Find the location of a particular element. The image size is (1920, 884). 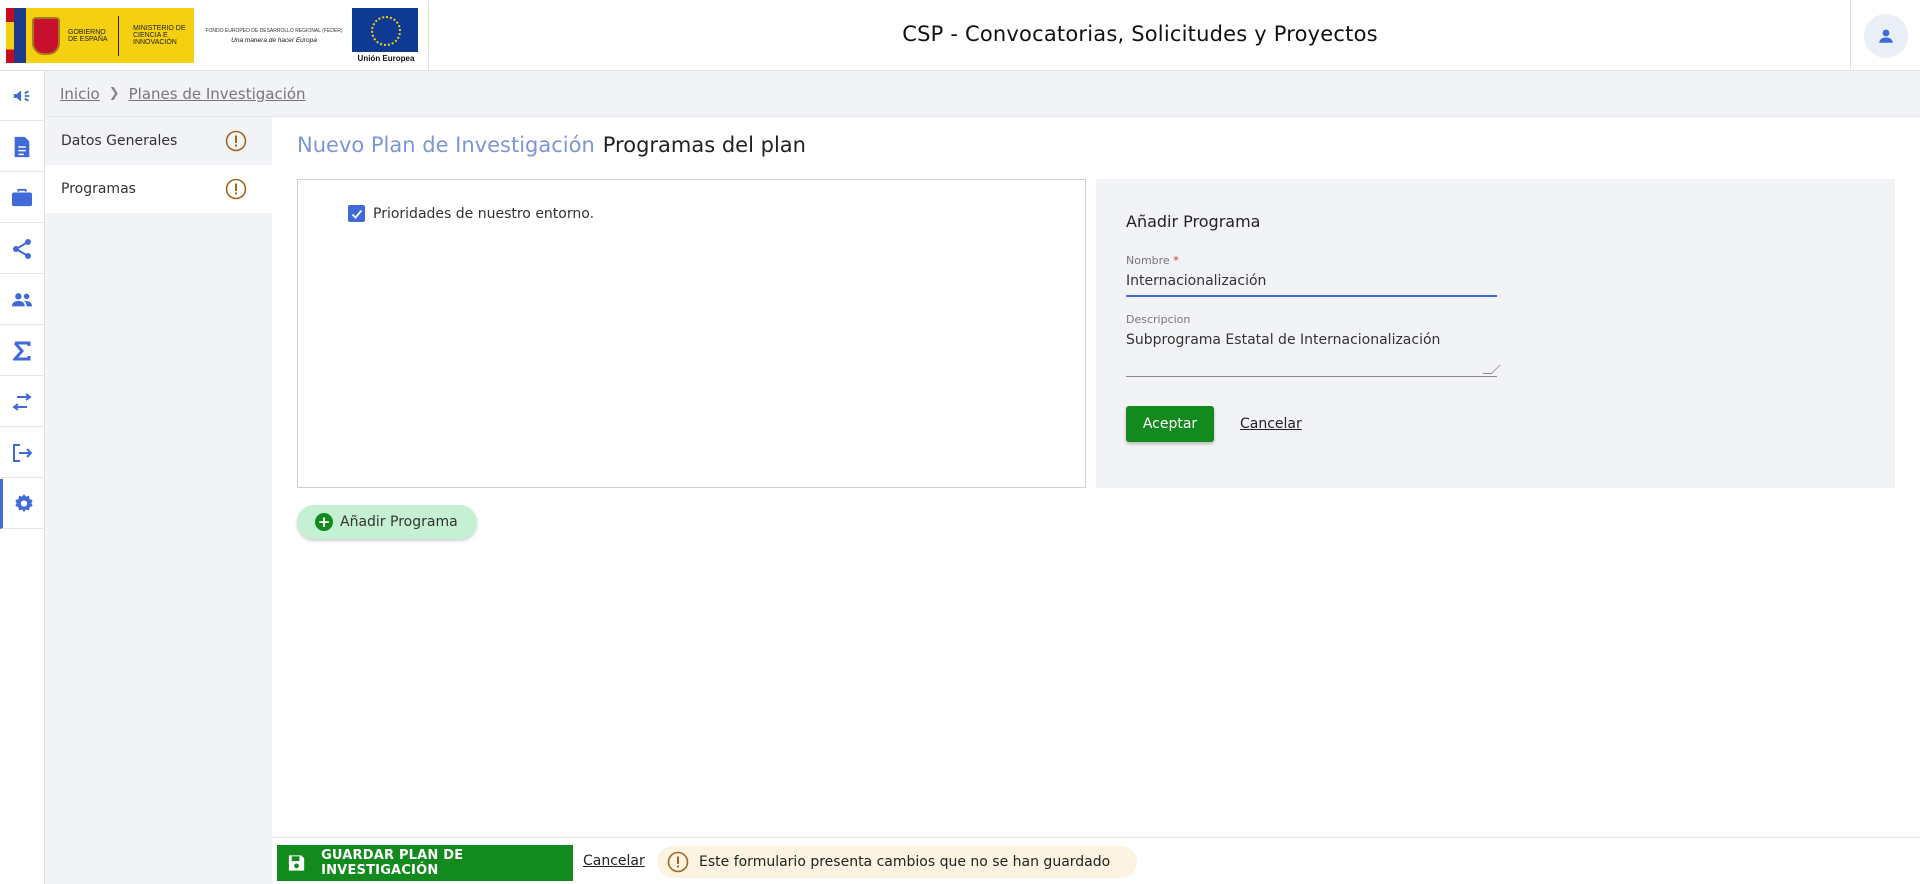

save-plan-label: GUARDAR PLAN DE INVESTIGACIÓN is located at coordinates (392, 863).